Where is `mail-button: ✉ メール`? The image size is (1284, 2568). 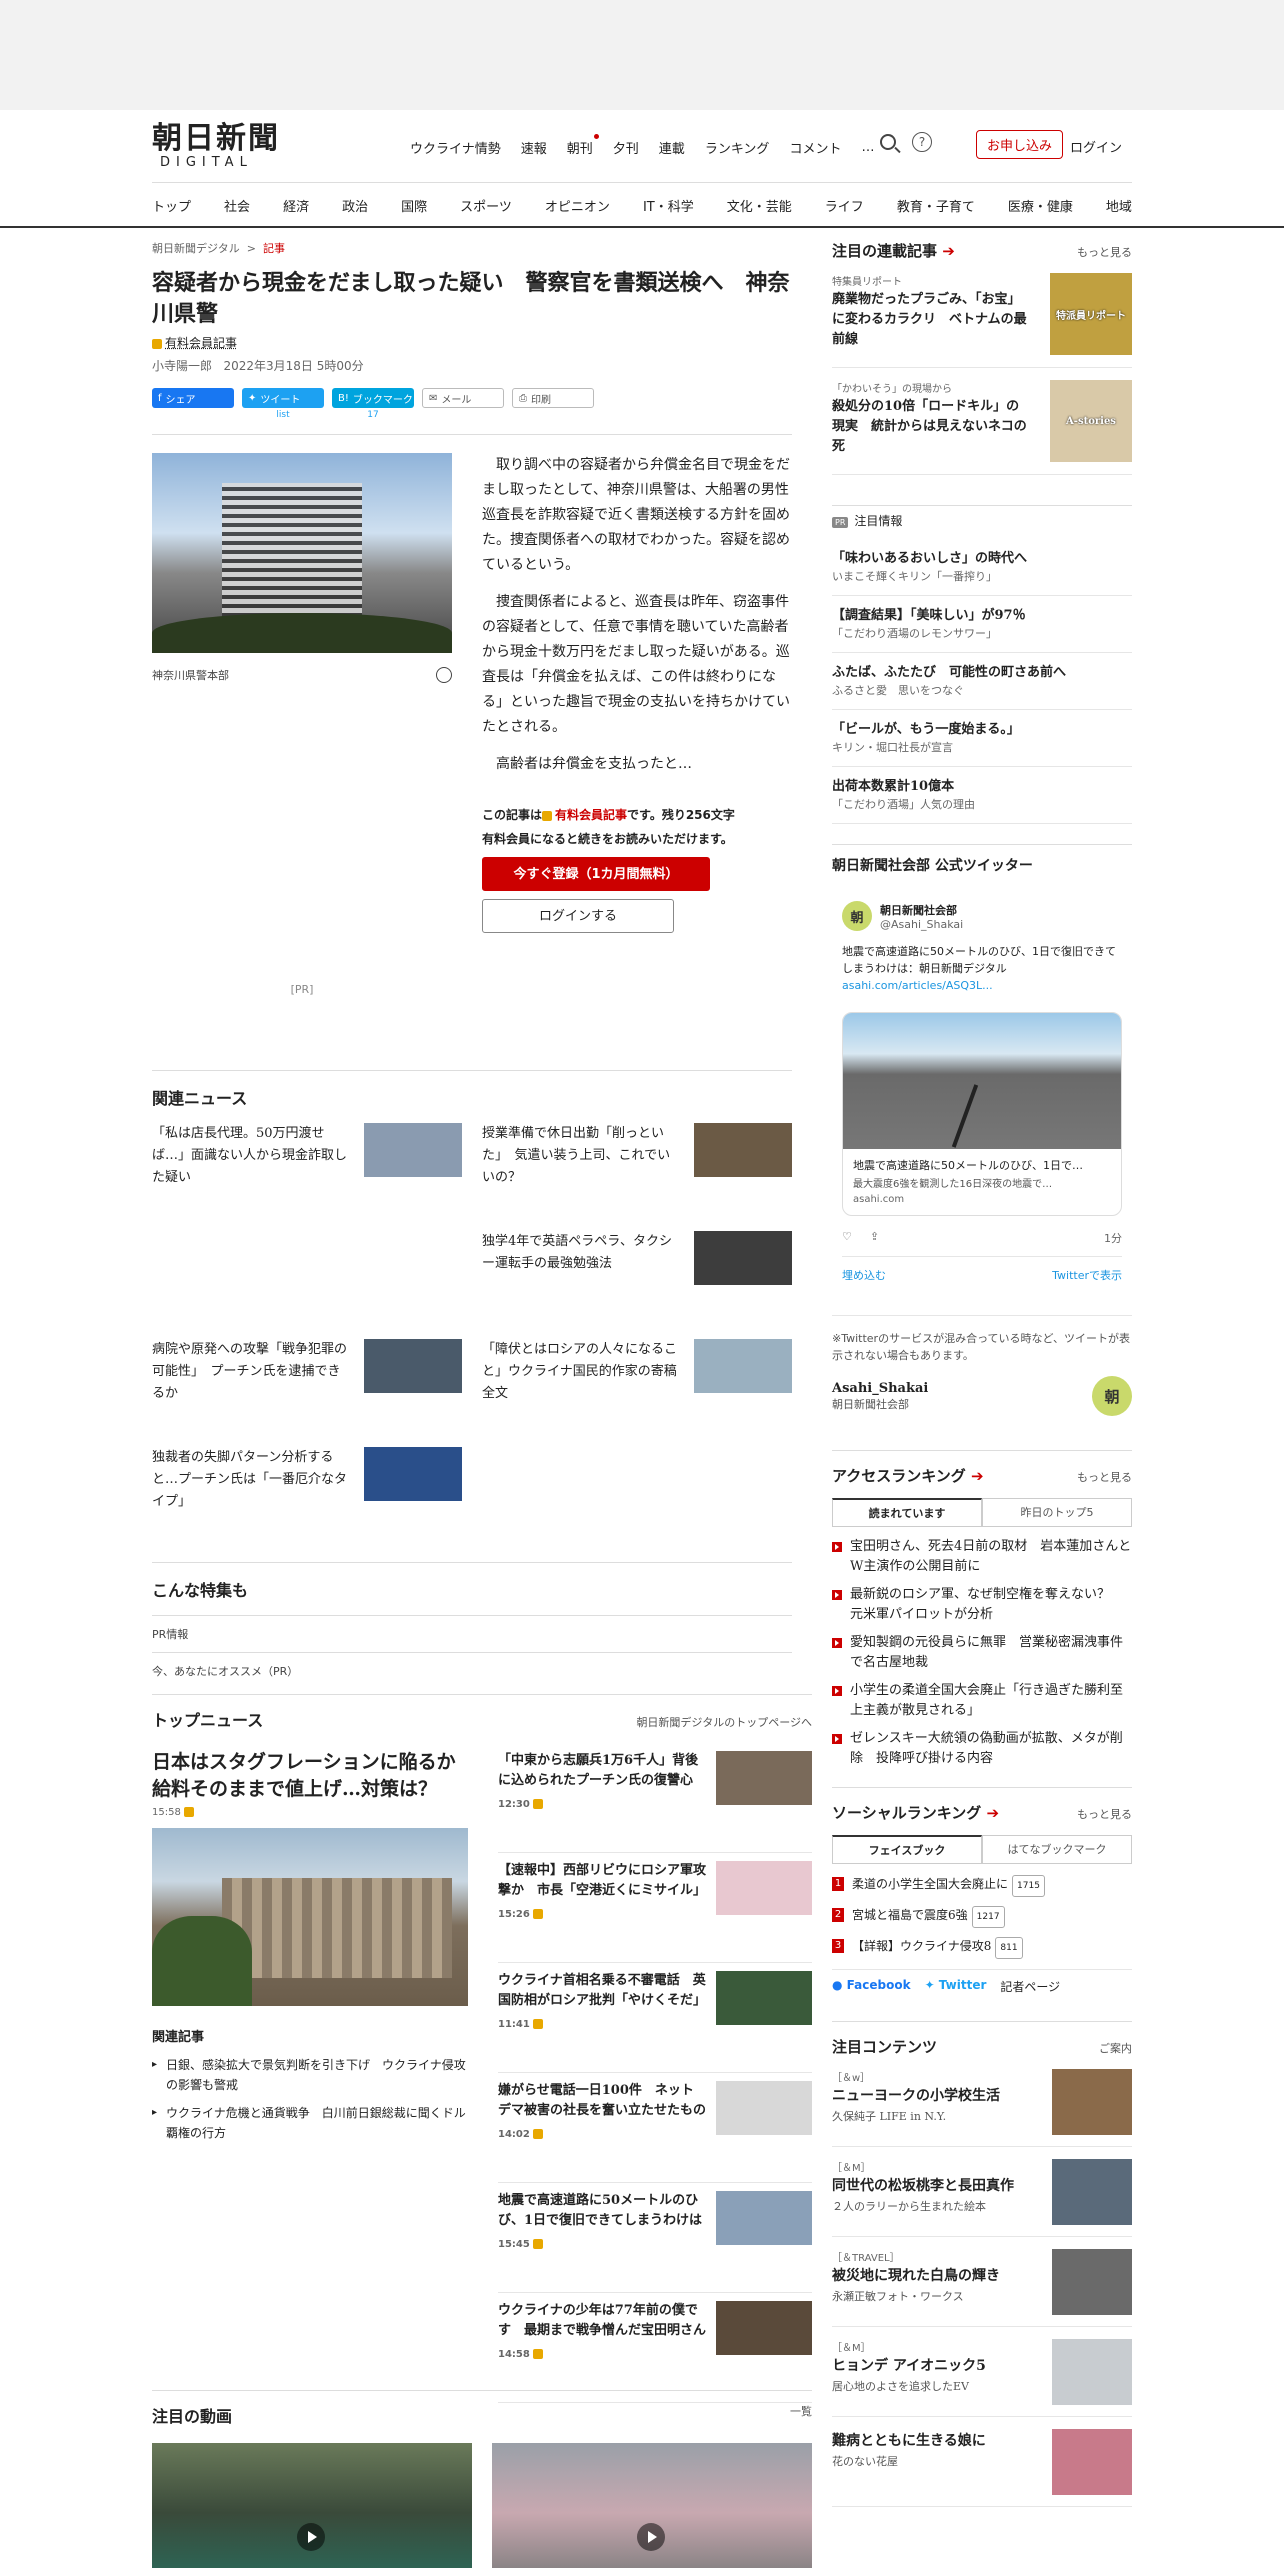 mail-button: ✉ メール is located at coordinates (463, 398).